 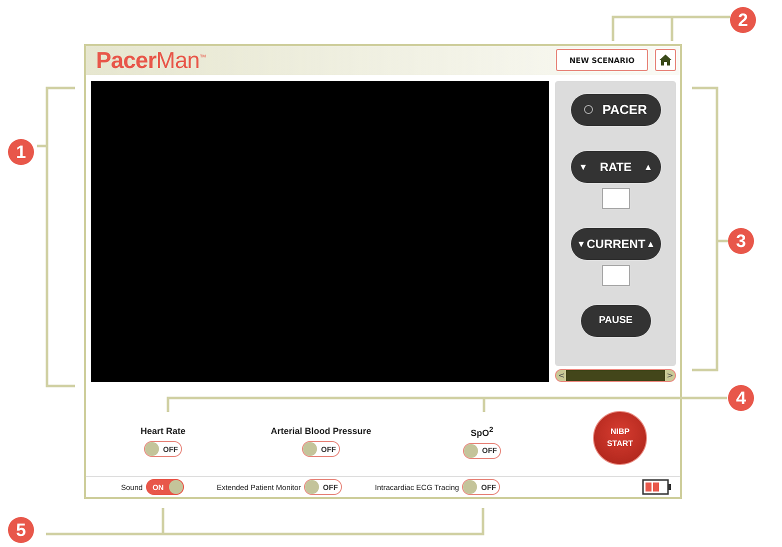 I want to click on home-icon, so click(x=665, y=60).